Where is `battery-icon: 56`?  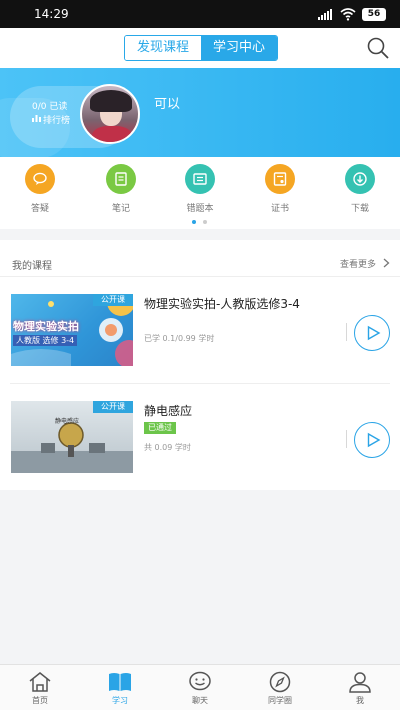 battery-icon: 56 is located at coordinates (374, 14).